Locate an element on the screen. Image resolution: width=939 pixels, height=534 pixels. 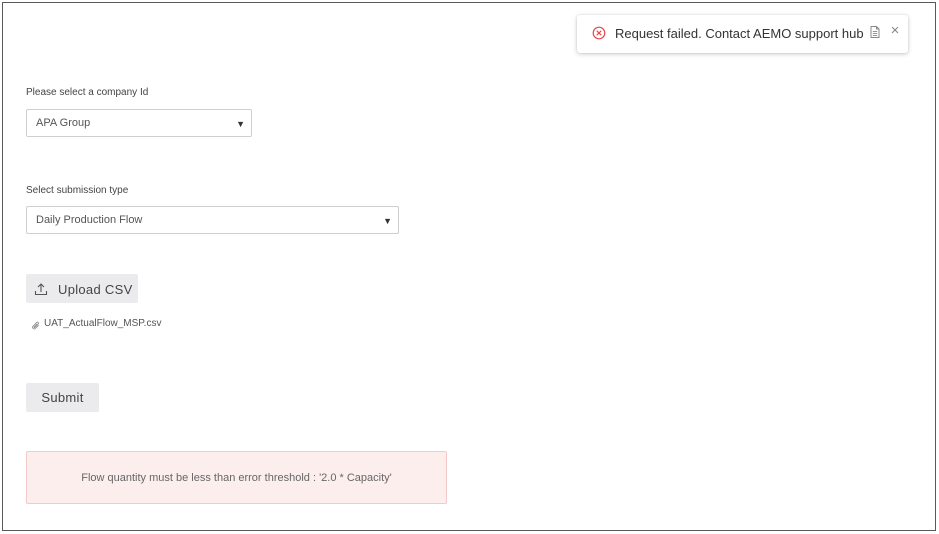
submission-type-label: Select submission type is located at coordinates (77, 190).